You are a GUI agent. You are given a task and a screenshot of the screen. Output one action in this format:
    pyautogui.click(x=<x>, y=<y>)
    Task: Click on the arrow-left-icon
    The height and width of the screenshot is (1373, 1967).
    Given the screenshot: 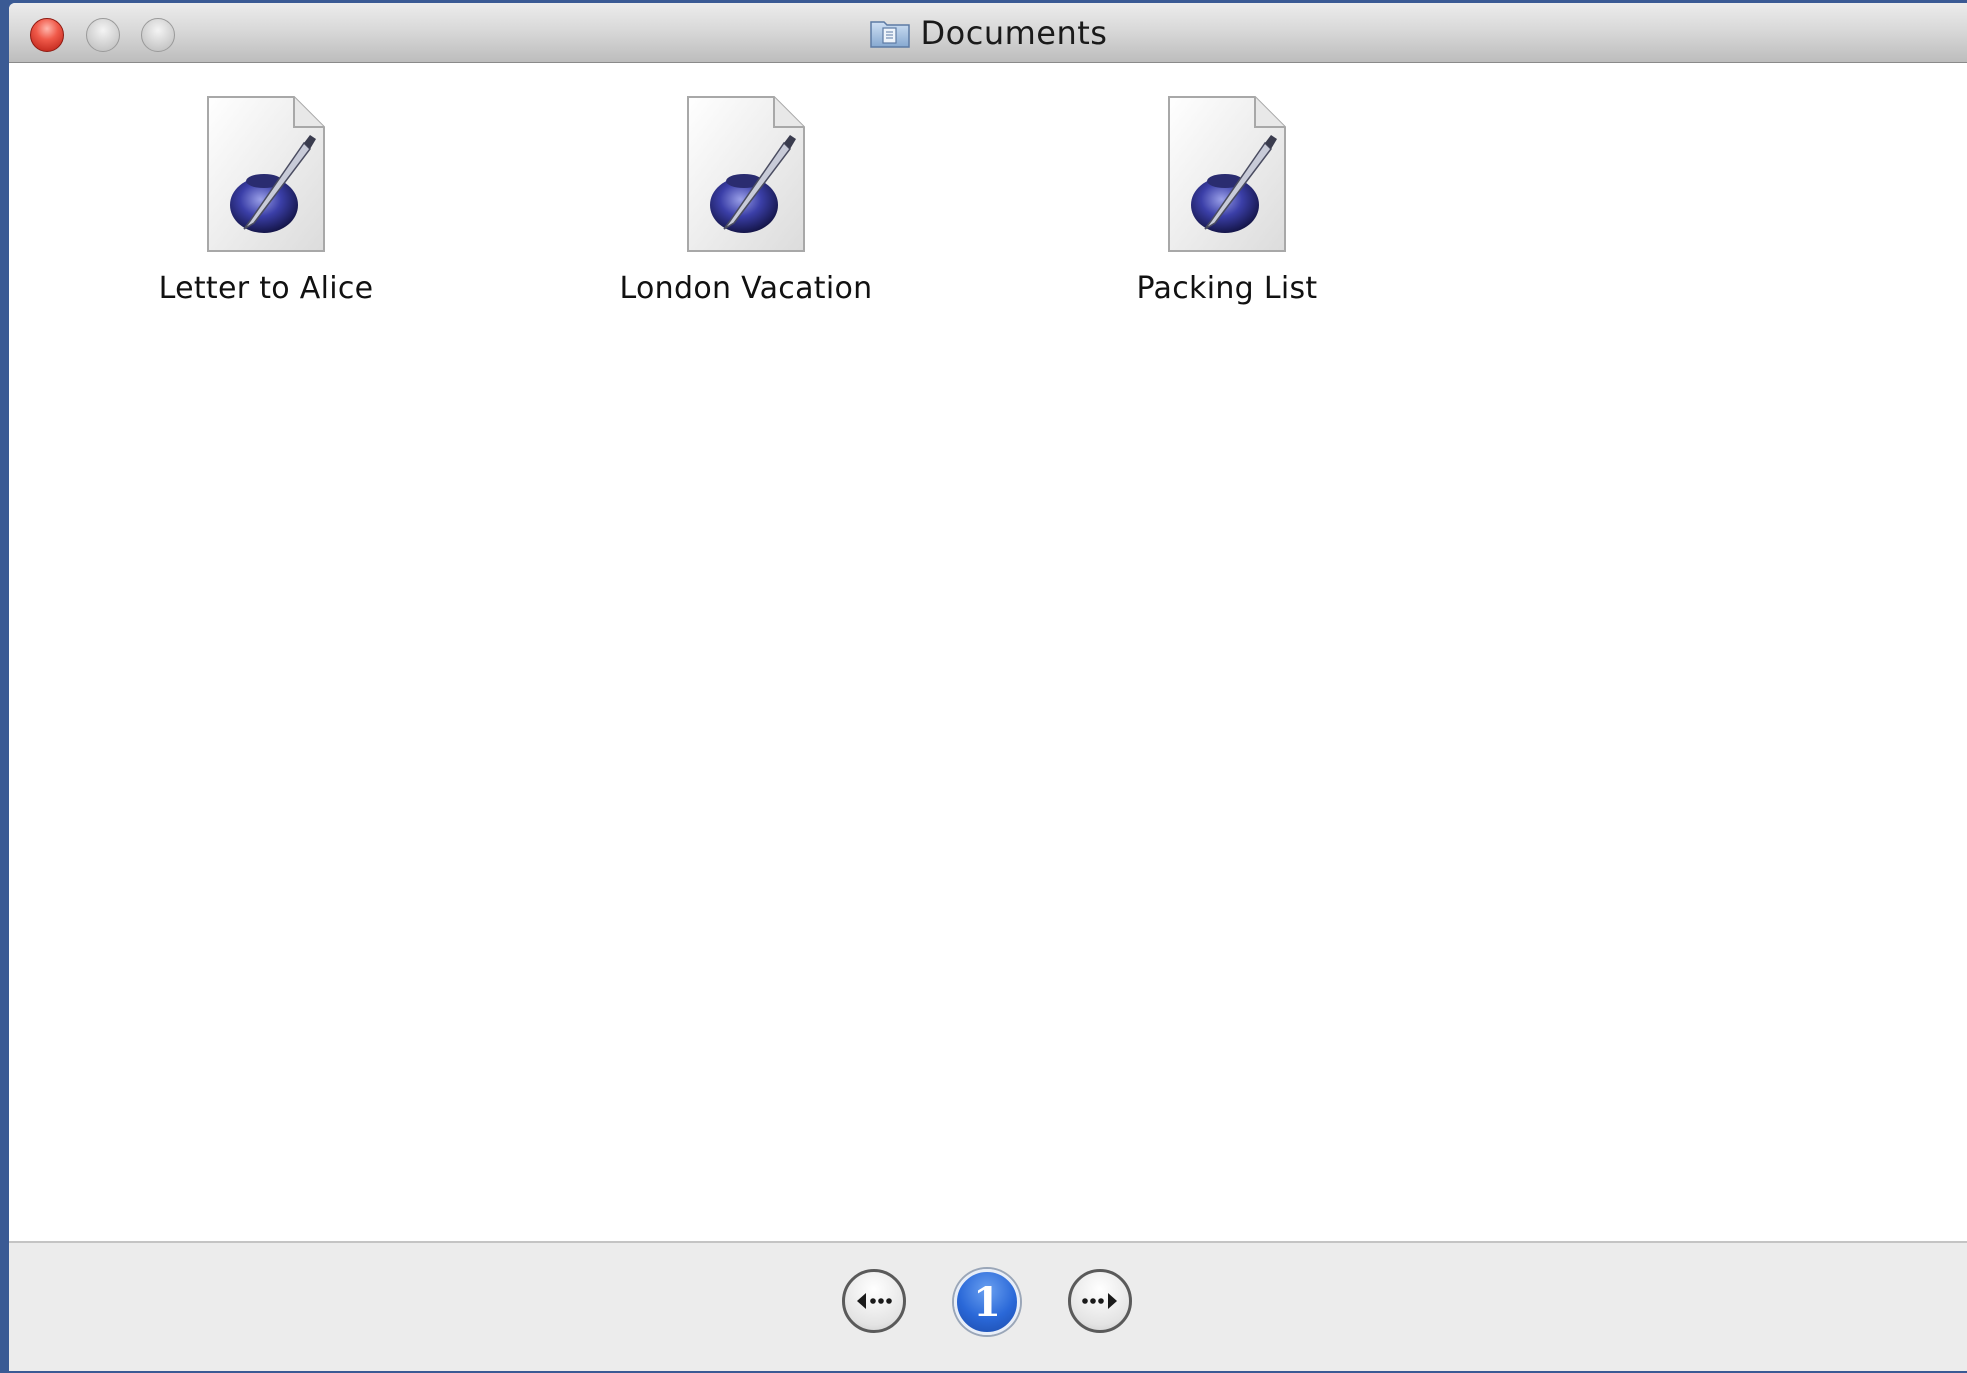 What is the action you would take?
    pyautogui.click(x=874, y=1301)
    